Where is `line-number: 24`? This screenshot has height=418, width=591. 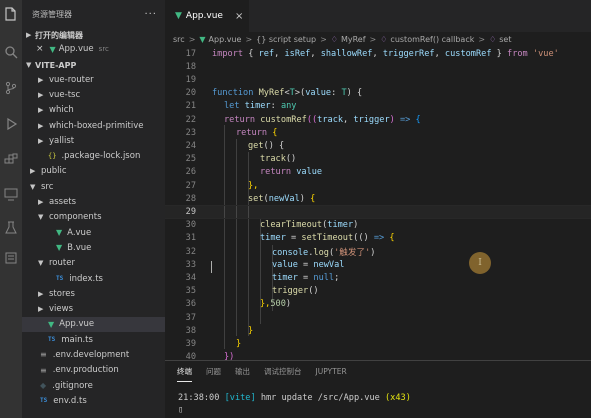
line-number: 24 is located at coordinates (190, 145).